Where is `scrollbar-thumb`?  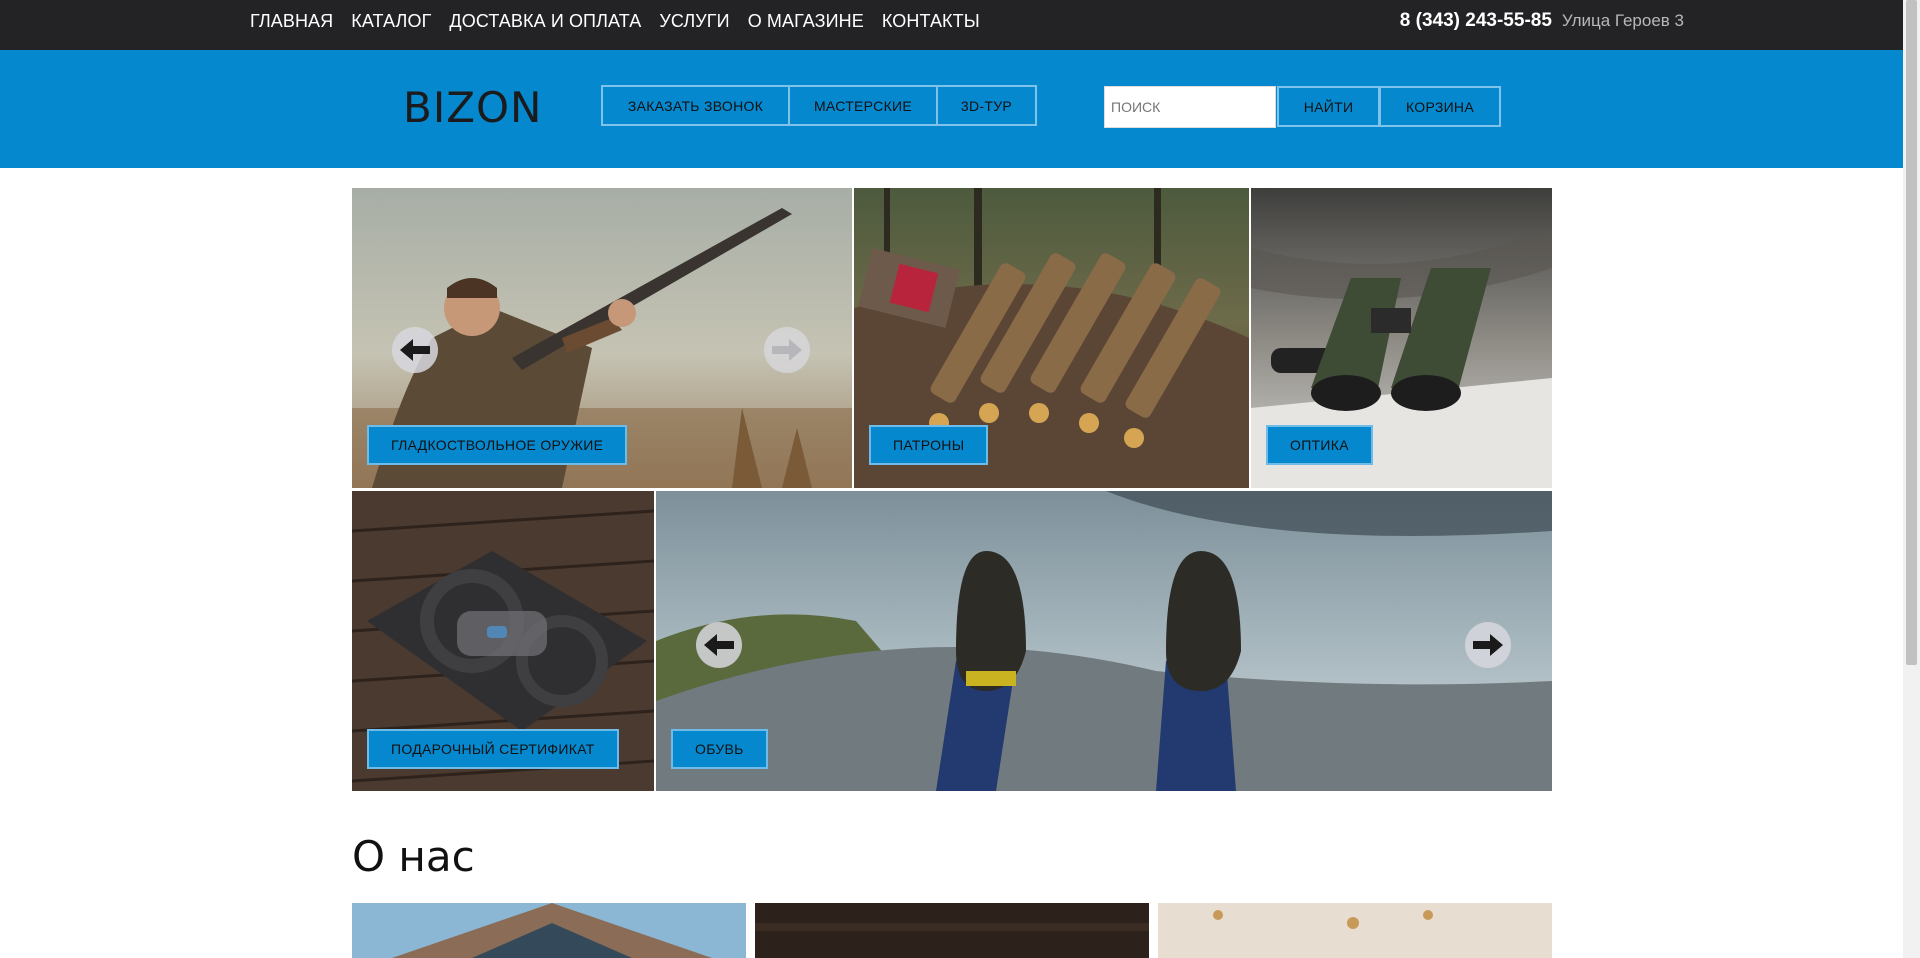 scrollbar-thumb is located at coordinates (1911, 332).